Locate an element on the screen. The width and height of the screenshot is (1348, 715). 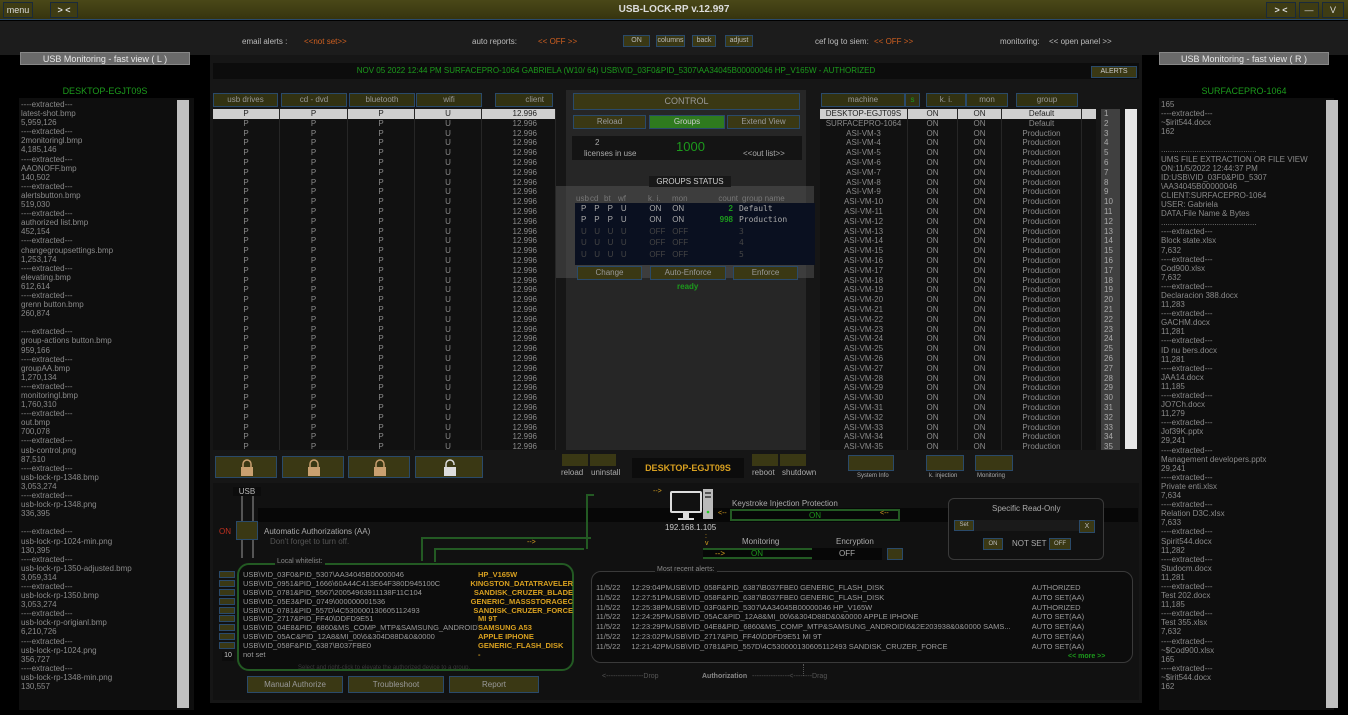
bluetooth-lock-button is located at coordinates (379, 467).